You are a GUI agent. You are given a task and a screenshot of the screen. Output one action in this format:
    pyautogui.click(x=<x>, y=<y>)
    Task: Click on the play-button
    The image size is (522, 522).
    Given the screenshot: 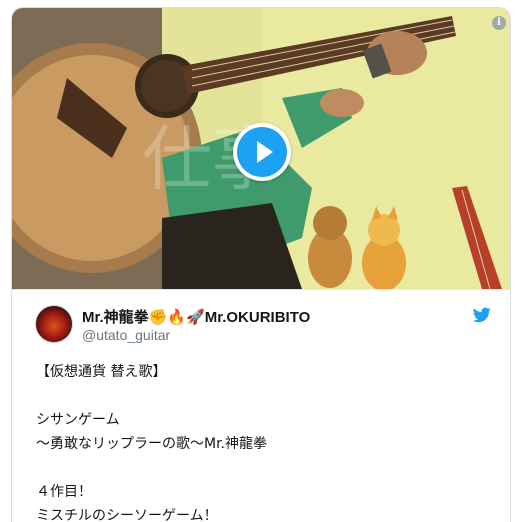 What is the action you would take?
    pyautogui.click(x=262, y=152)
    